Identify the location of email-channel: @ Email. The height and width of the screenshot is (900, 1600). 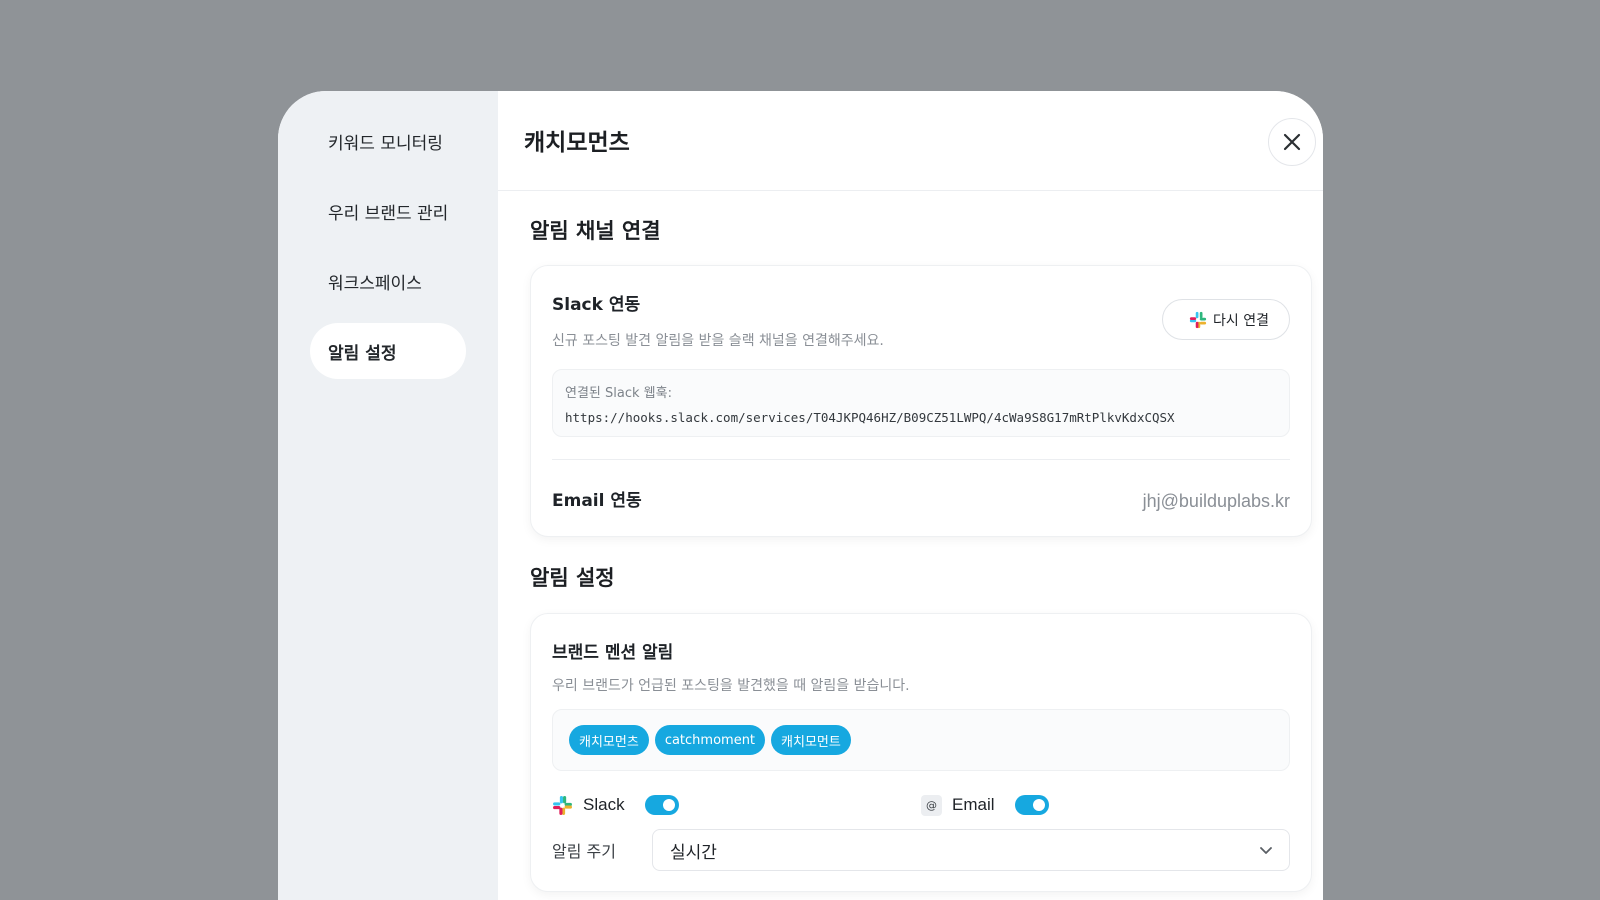
(1105, 805).